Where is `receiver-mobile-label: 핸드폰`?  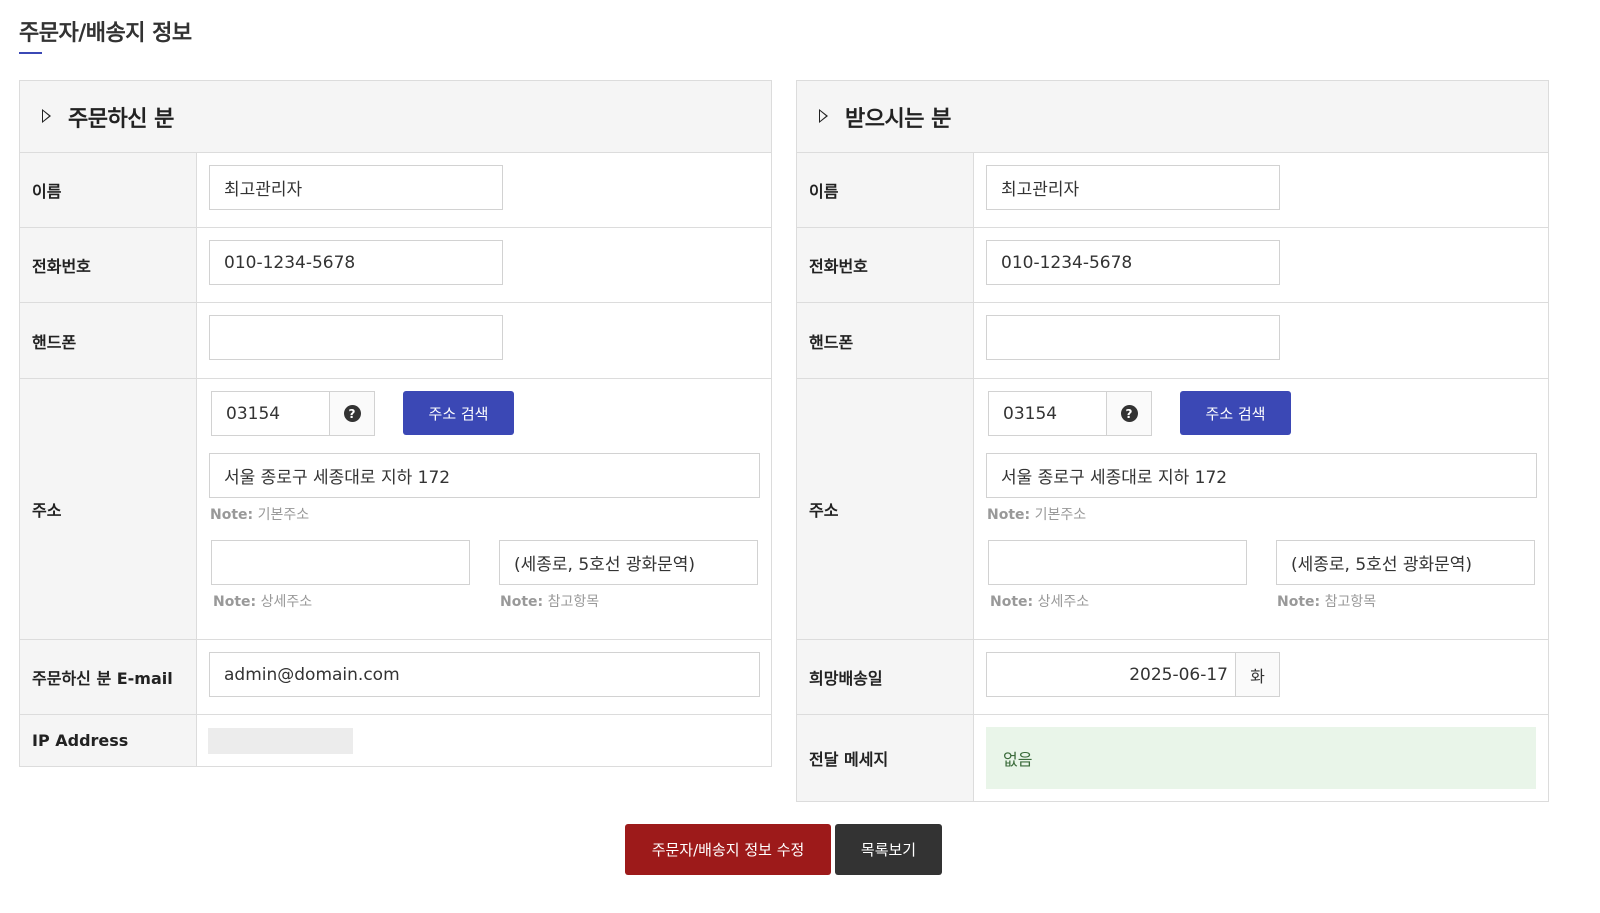 receiver-mobile-label: 핸드폰 is located at coordinates (885, 340).